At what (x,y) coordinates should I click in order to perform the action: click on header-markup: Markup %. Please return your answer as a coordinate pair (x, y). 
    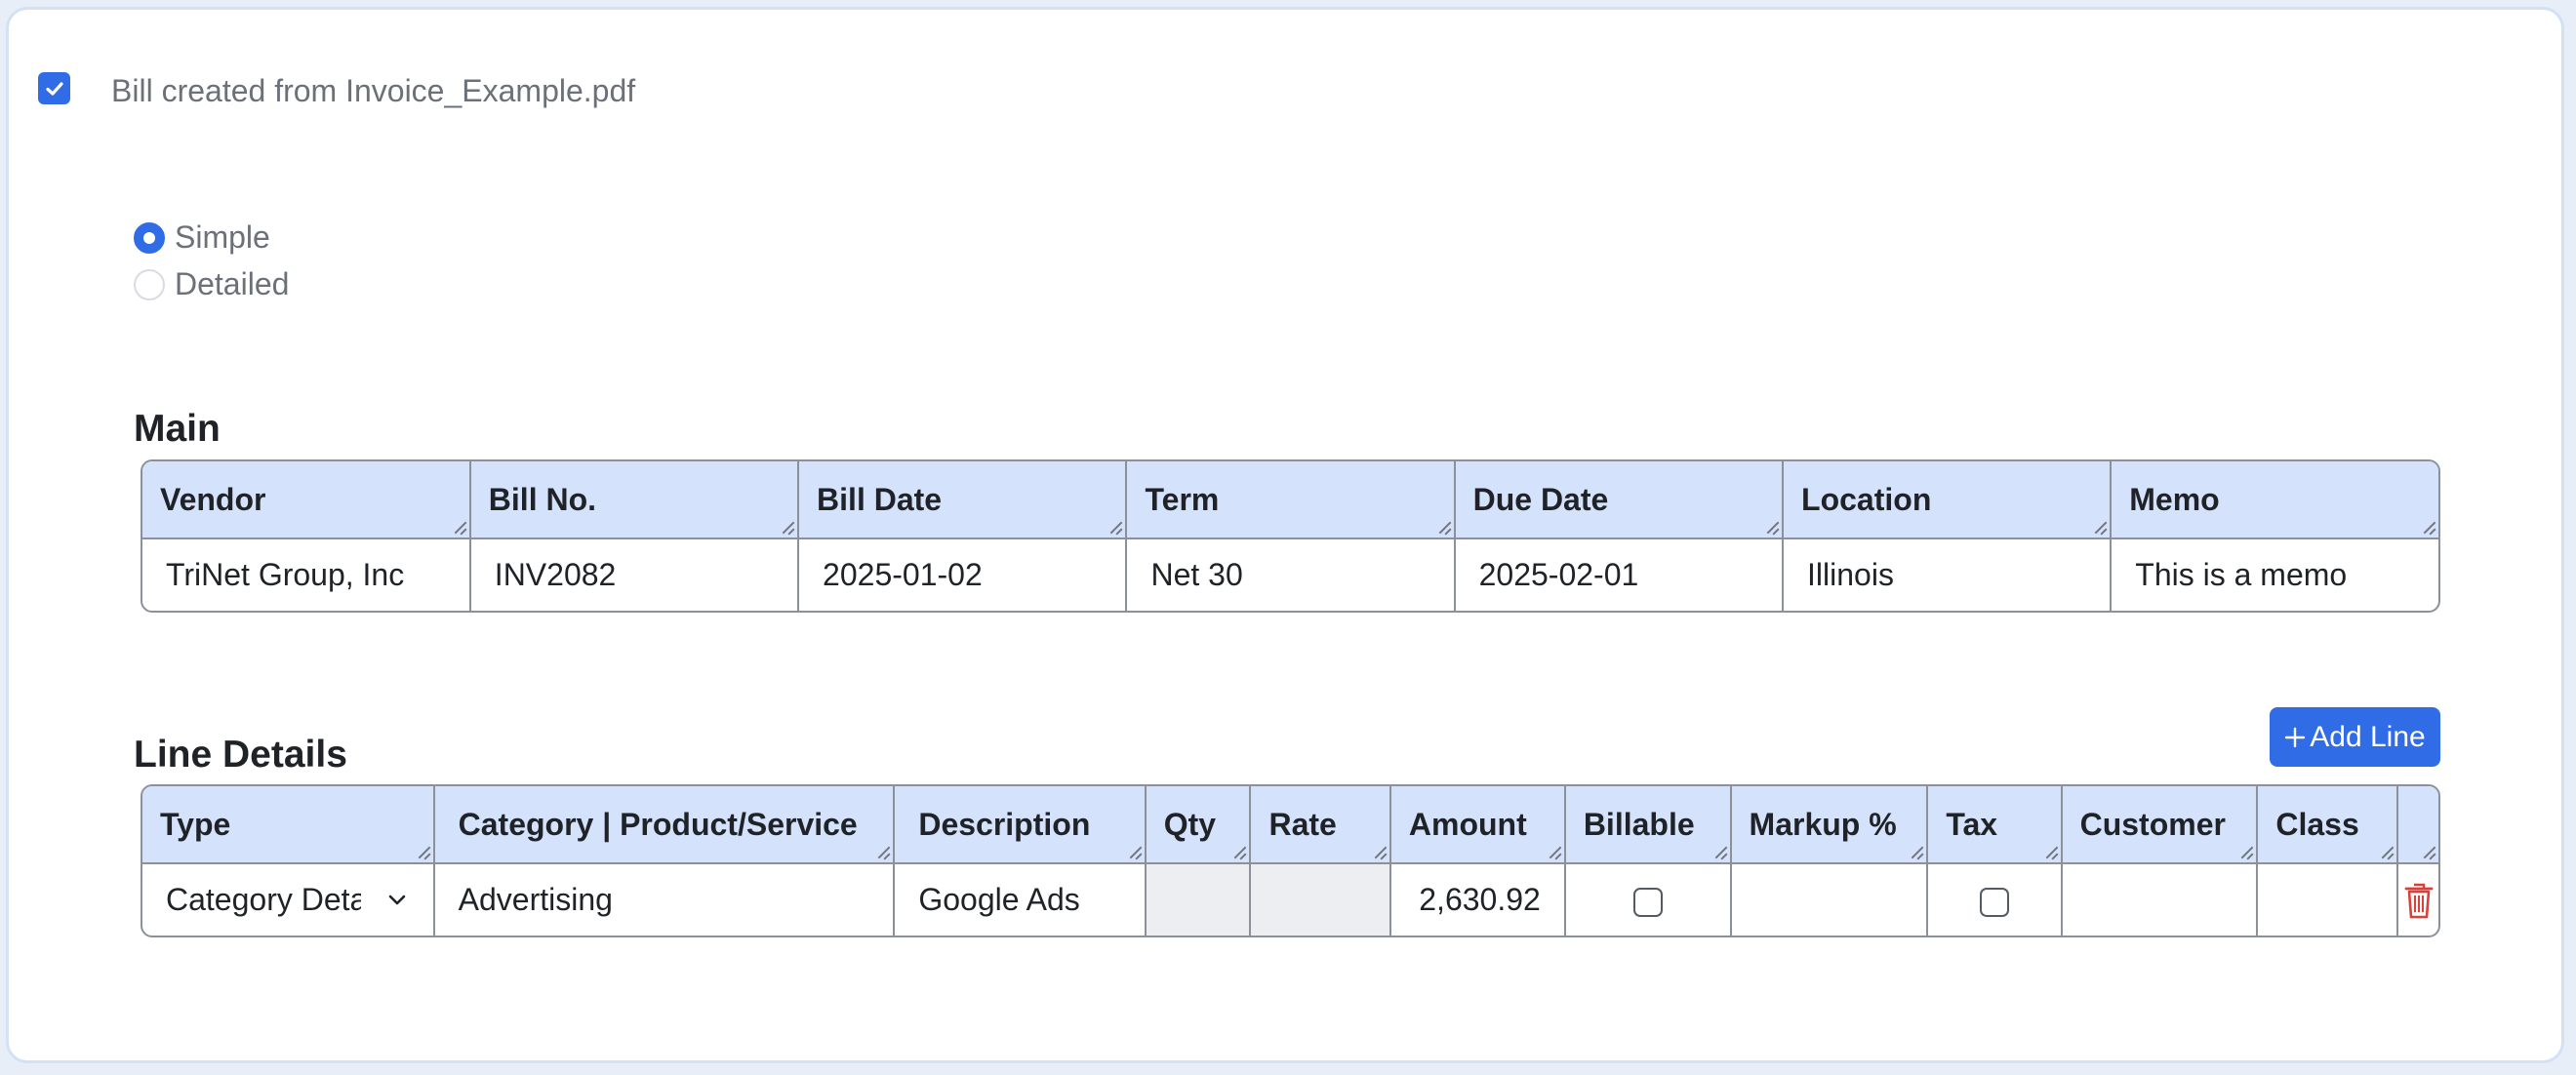
    Looking at the image, I should click on (1830, 825).